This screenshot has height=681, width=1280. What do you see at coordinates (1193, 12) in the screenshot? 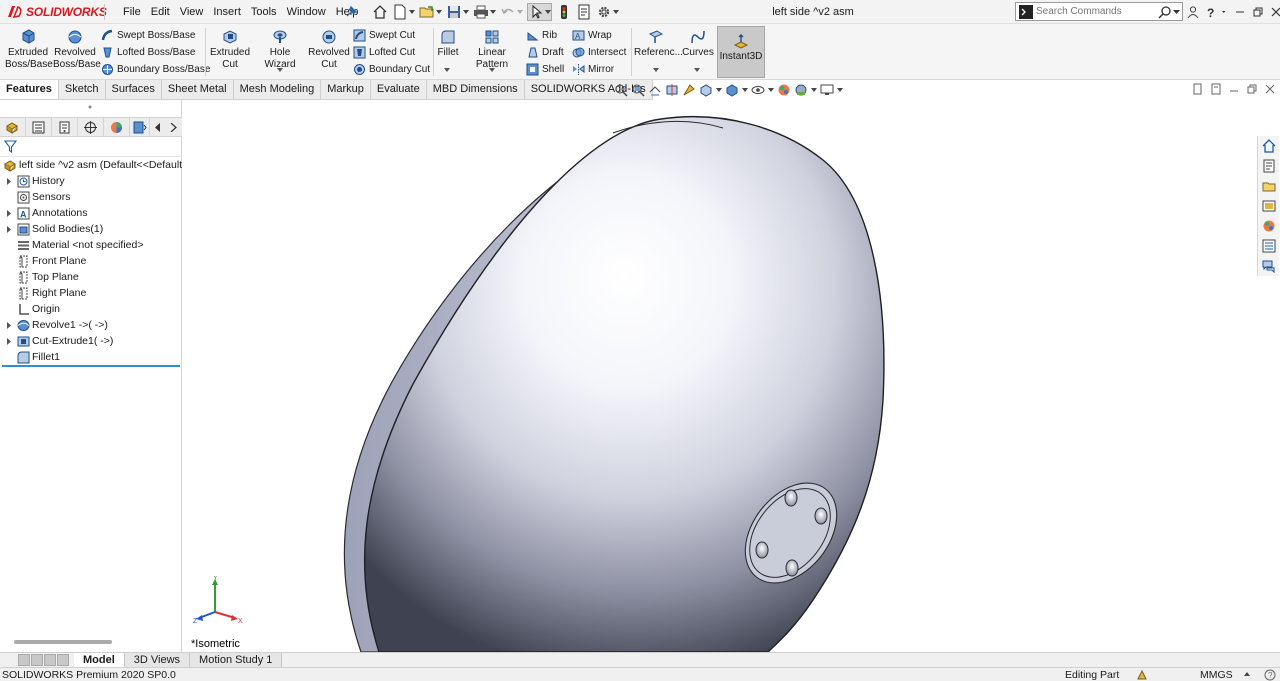
I see `user-icon` at bounding box center [1193, 12].